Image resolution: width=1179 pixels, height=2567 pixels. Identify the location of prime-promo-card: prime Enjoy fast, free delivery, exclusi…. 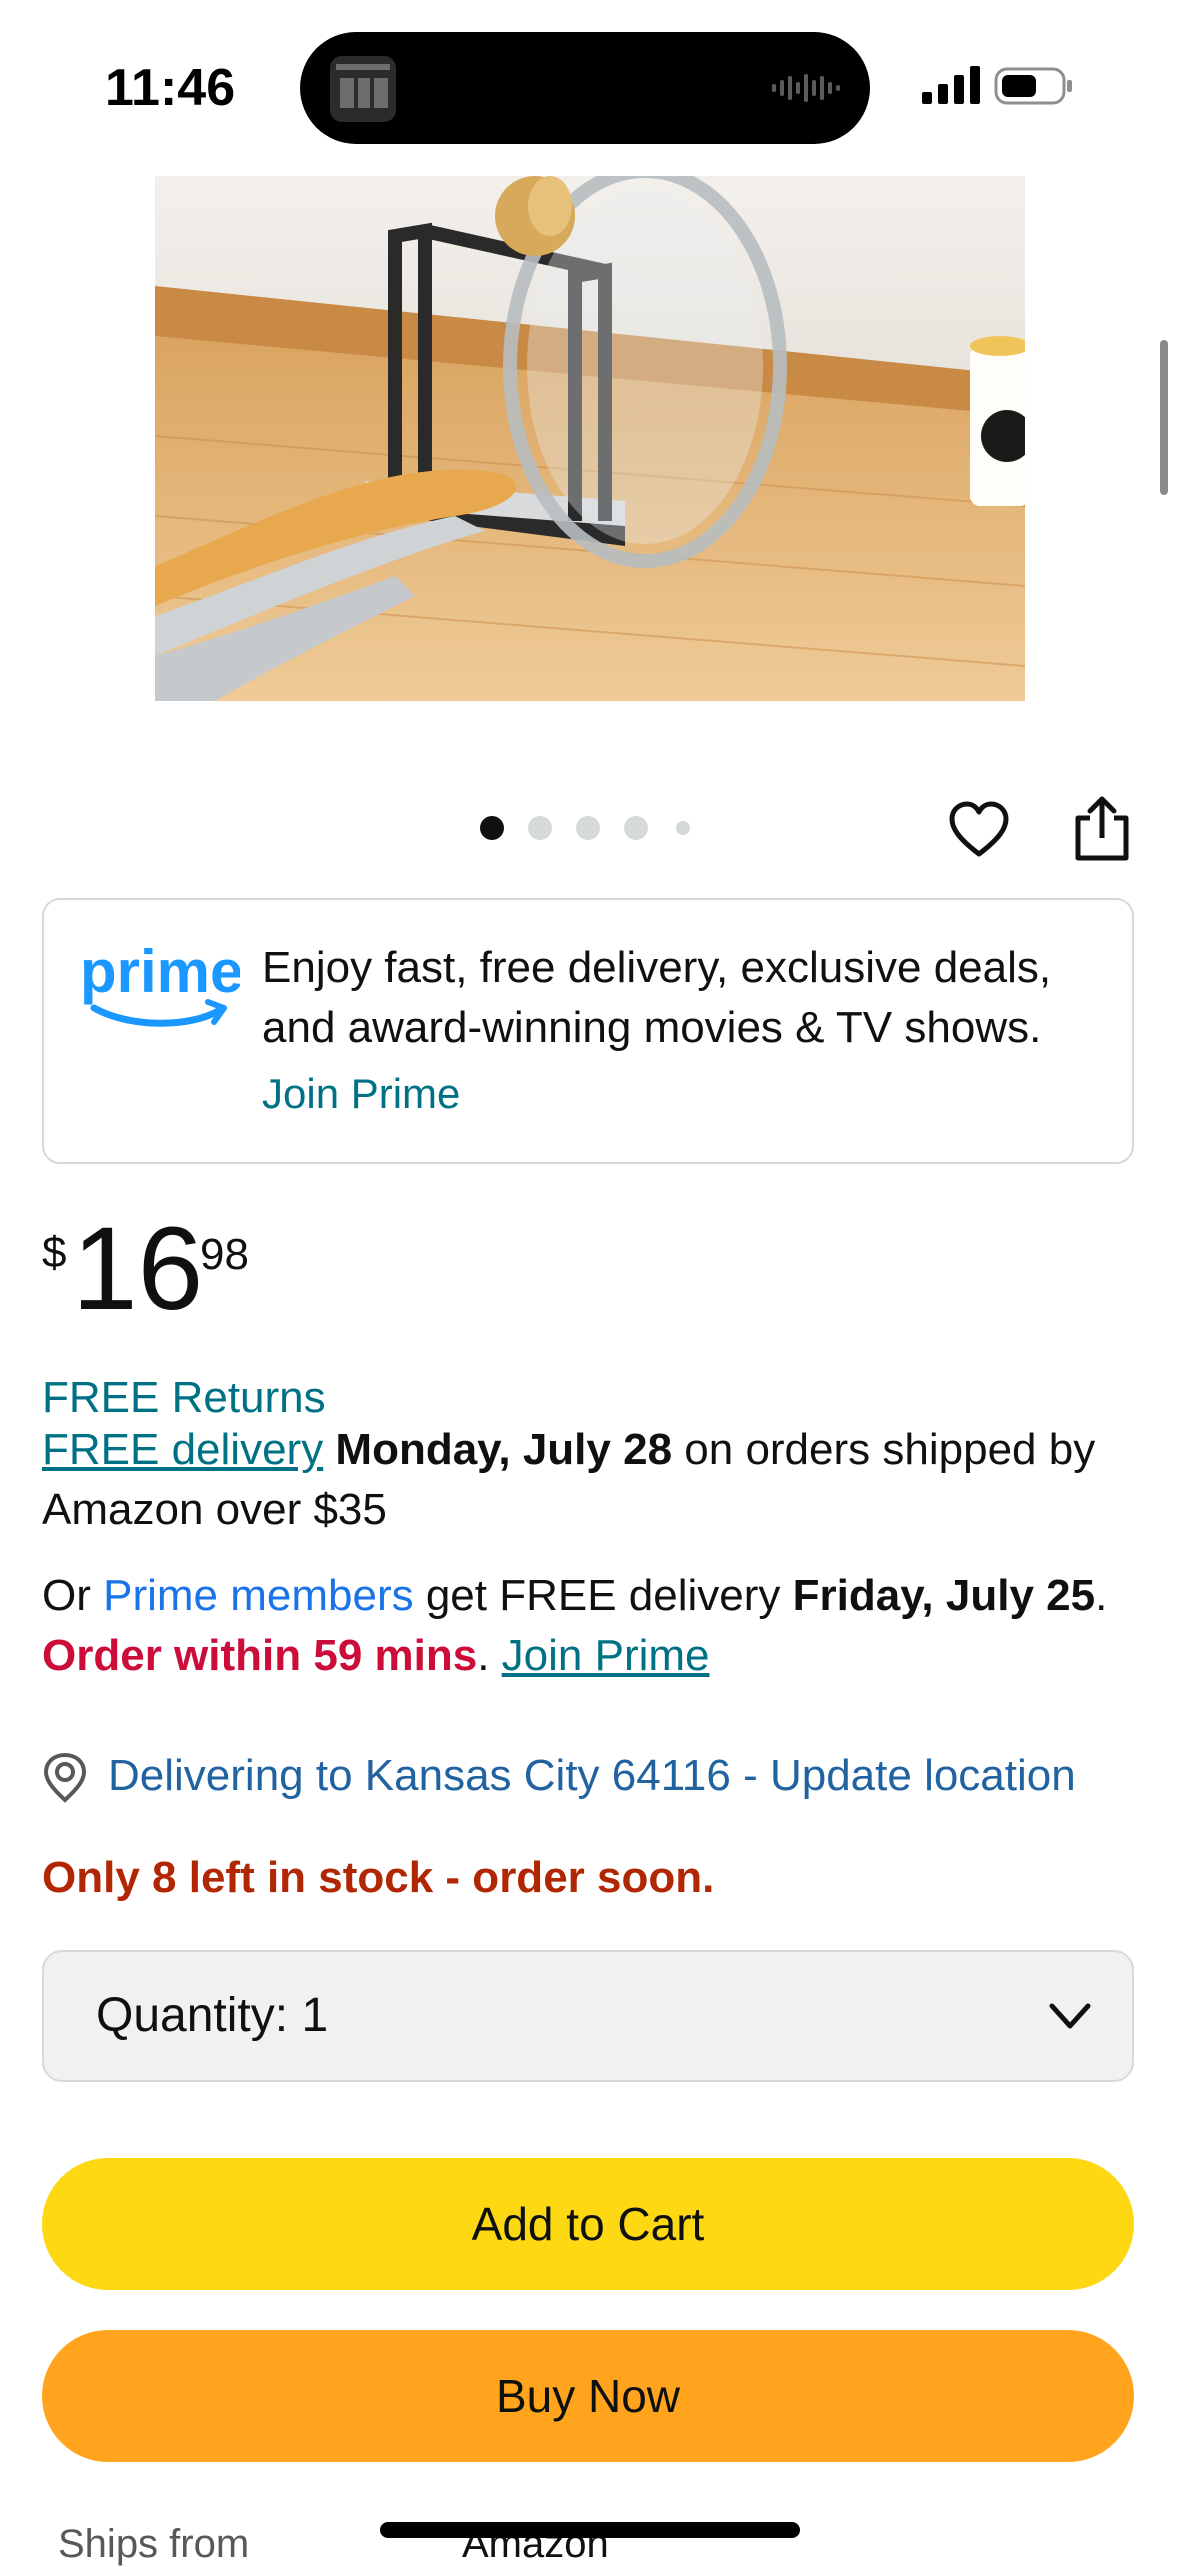
(588, 1031).